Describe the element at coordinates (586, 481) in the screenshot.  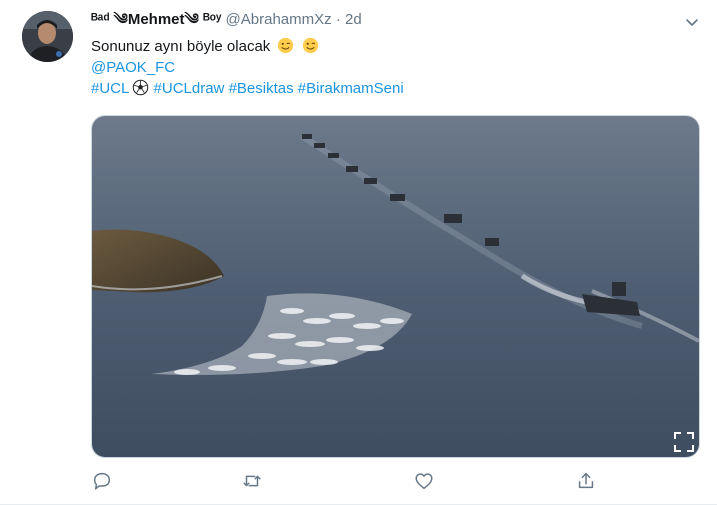
I see `share-icon` at that location.